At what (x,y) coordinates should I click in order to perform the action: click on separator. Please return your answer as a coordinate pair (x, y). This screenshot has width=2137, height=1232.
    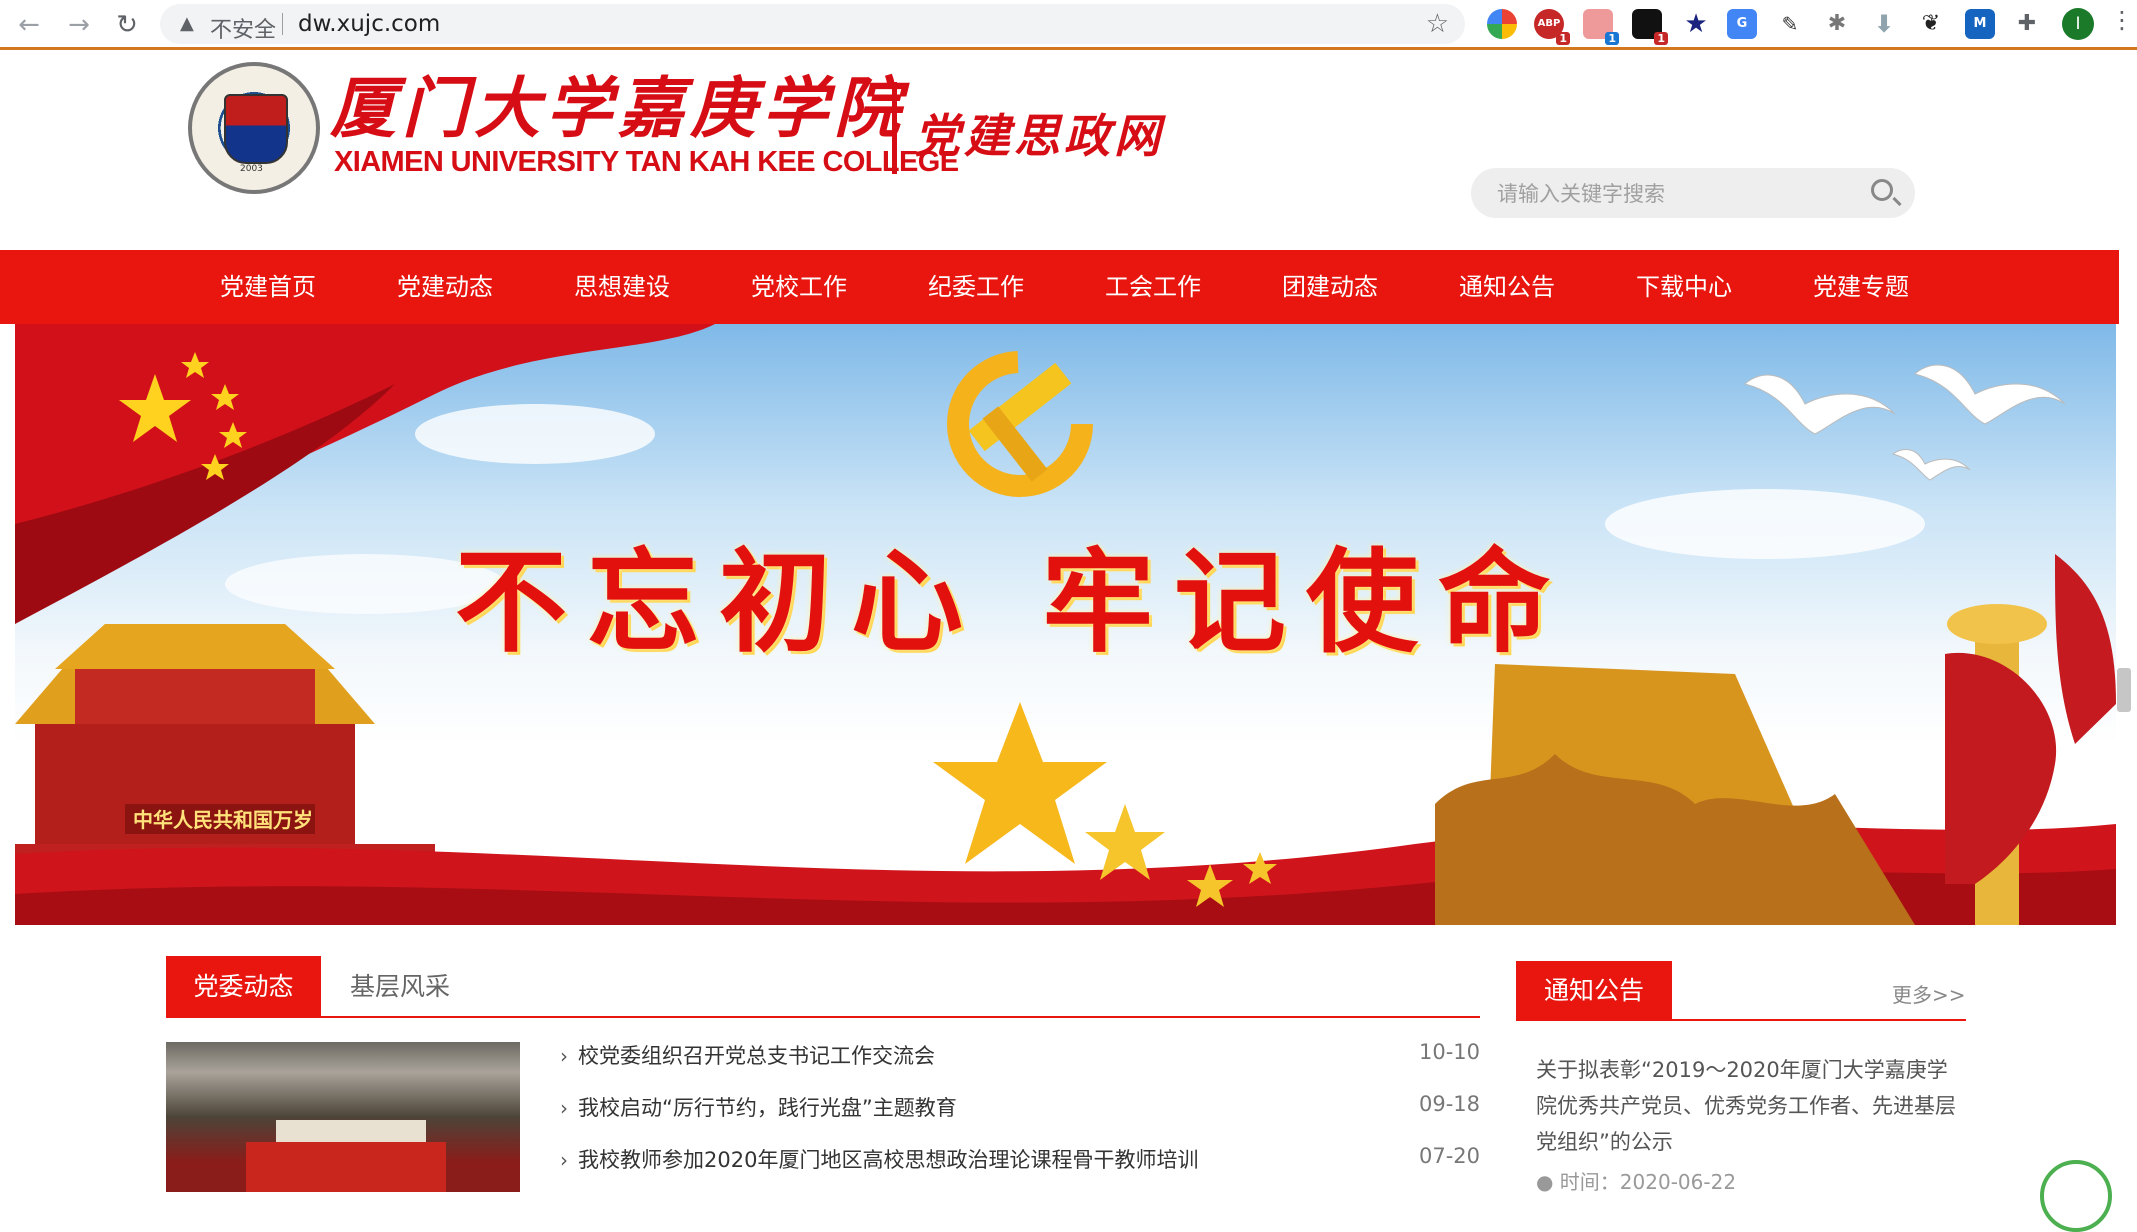
    Looking at the image, I should click on (282, 24).